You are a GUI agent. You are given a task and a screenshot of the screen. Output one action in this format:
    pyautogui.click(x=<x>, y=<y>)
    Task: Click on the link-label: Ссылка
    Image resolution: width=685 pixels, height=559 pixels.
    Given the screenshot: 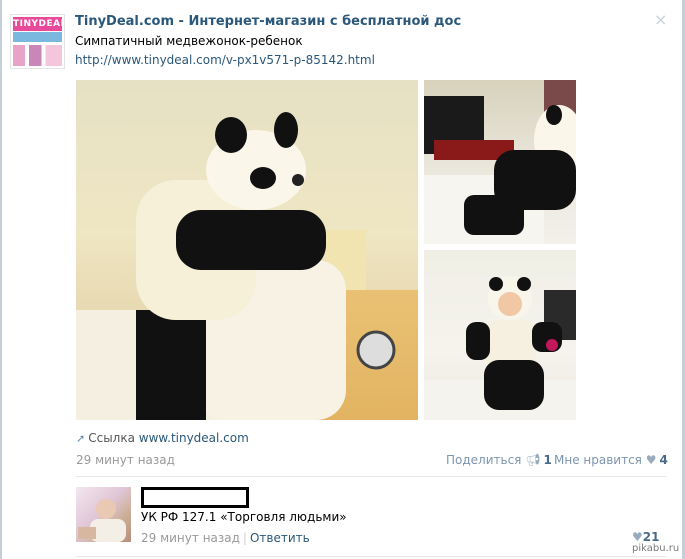 What is the action you would take?
    pyautogui.click(x=111, y=438)
    